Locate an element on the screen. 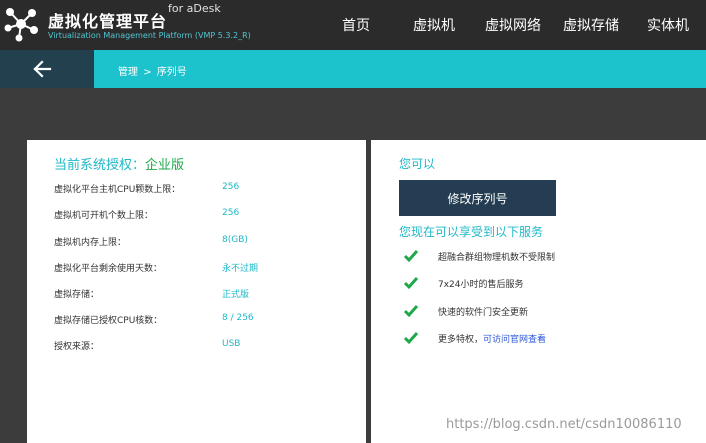 The height and width of the screenshot is (443, 706). license-title: 当前系统授权：企业版 is located at coordinates (119, 163).